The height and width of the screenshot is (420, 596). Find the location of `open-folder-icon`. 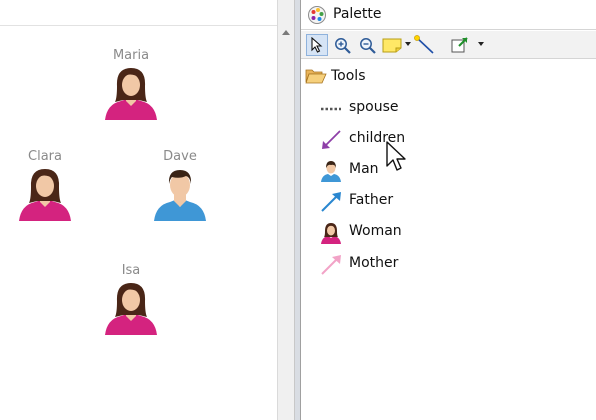

open-folder-icon is located at coordinates (316, 76).